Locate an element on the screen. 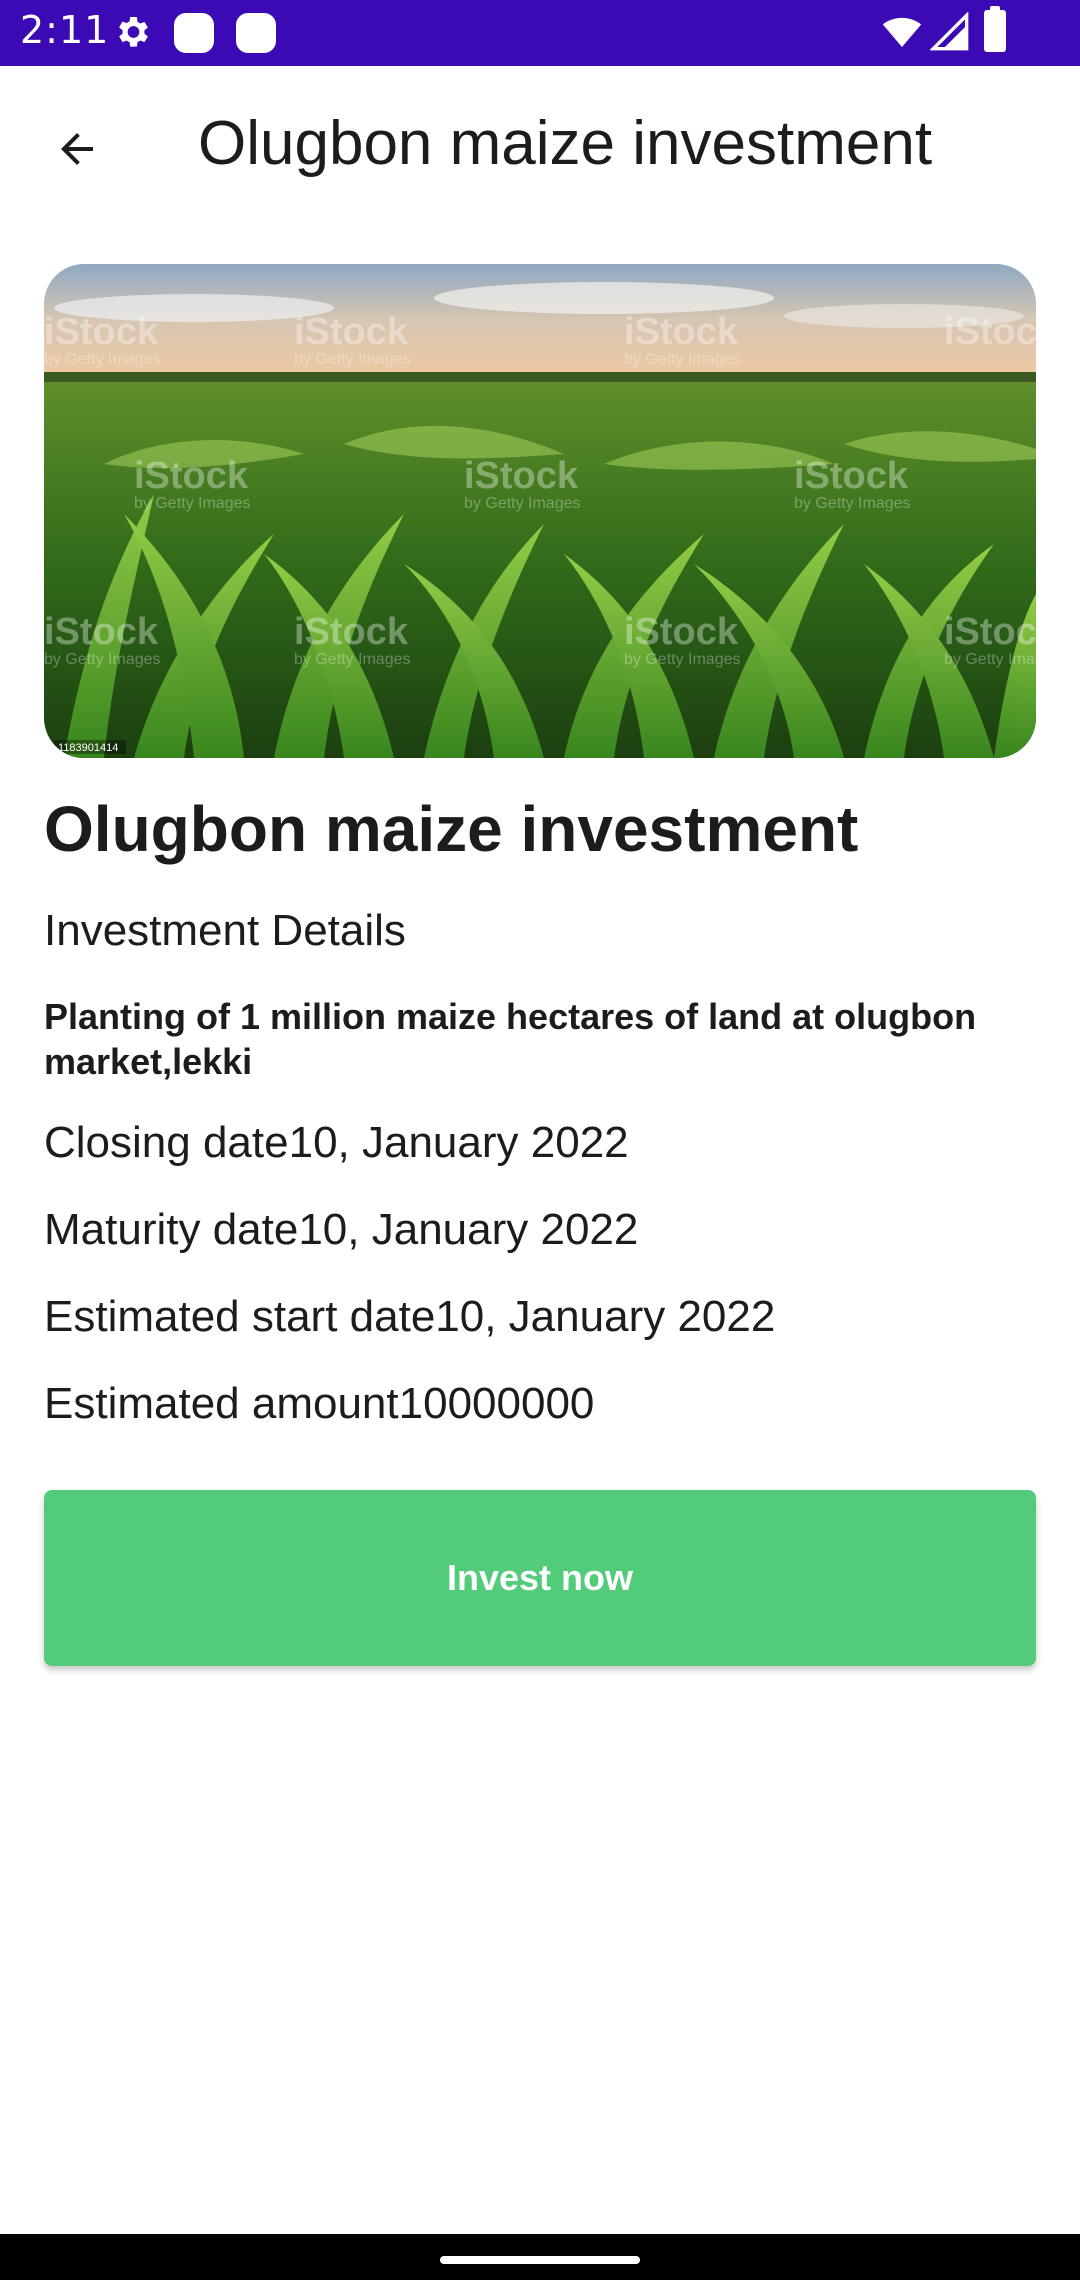 The image size is (1080, 2280). app-bar: Olugbon maize investment is located at coordinates (540, 144).